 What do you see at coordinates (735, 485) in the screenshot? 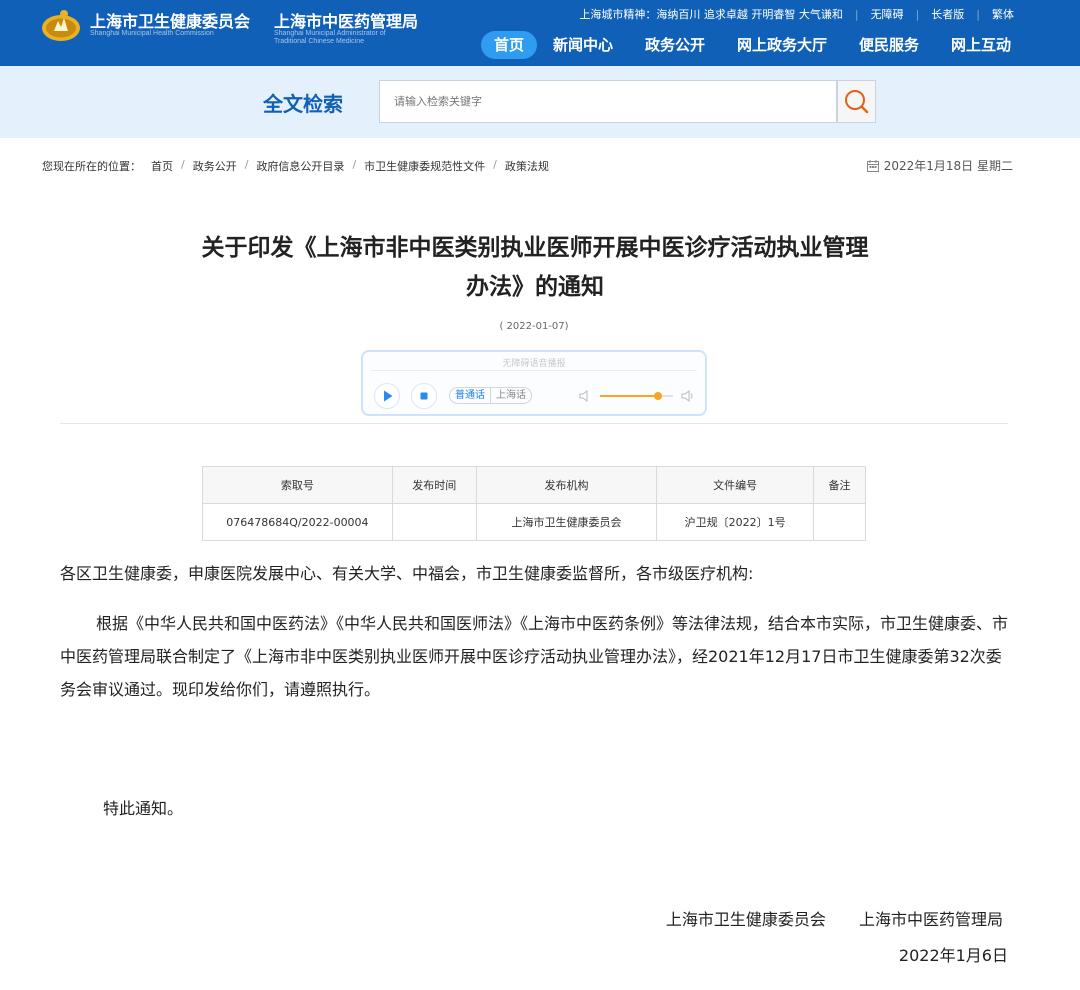
I see `header-document-number: 文件编号` at bounding box center [735, 485].